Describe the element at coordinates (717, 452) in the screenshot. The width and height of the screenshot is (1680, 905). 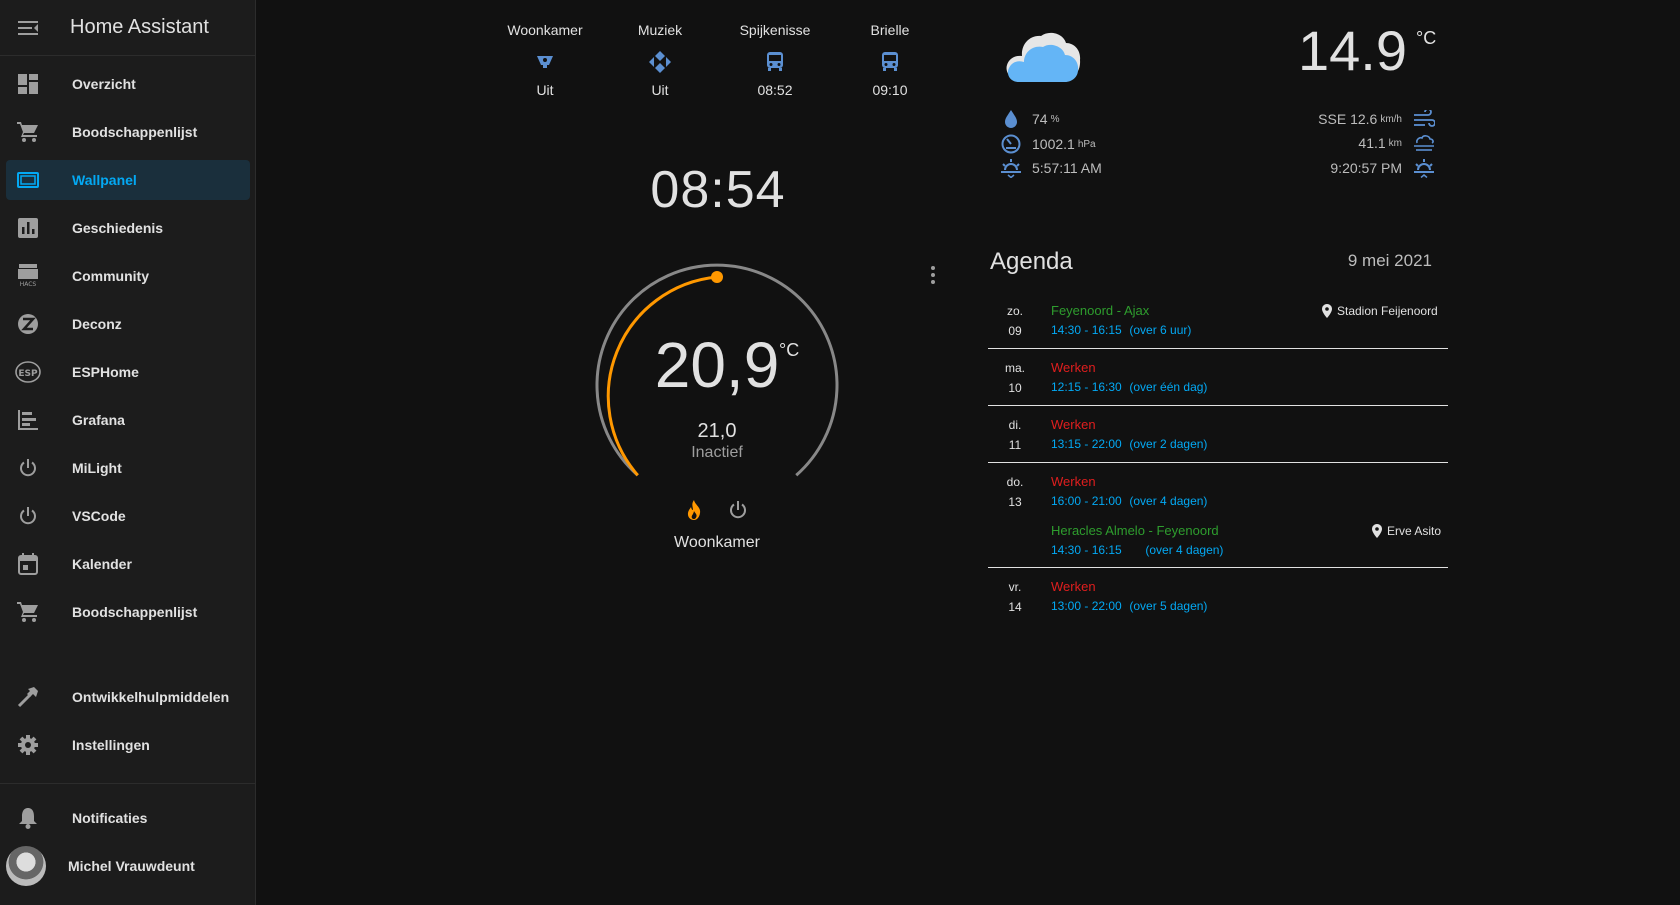
I see `thermostat-state: Inactief` at that location.